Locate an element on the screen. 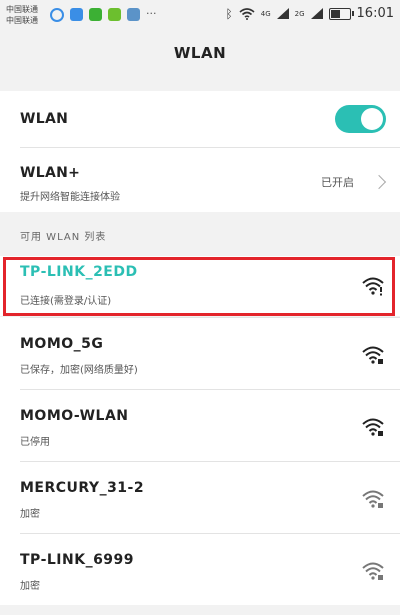 The image size is (400, 615). carrier-1-label: 中国联通 is located at coordinates (22, 9).